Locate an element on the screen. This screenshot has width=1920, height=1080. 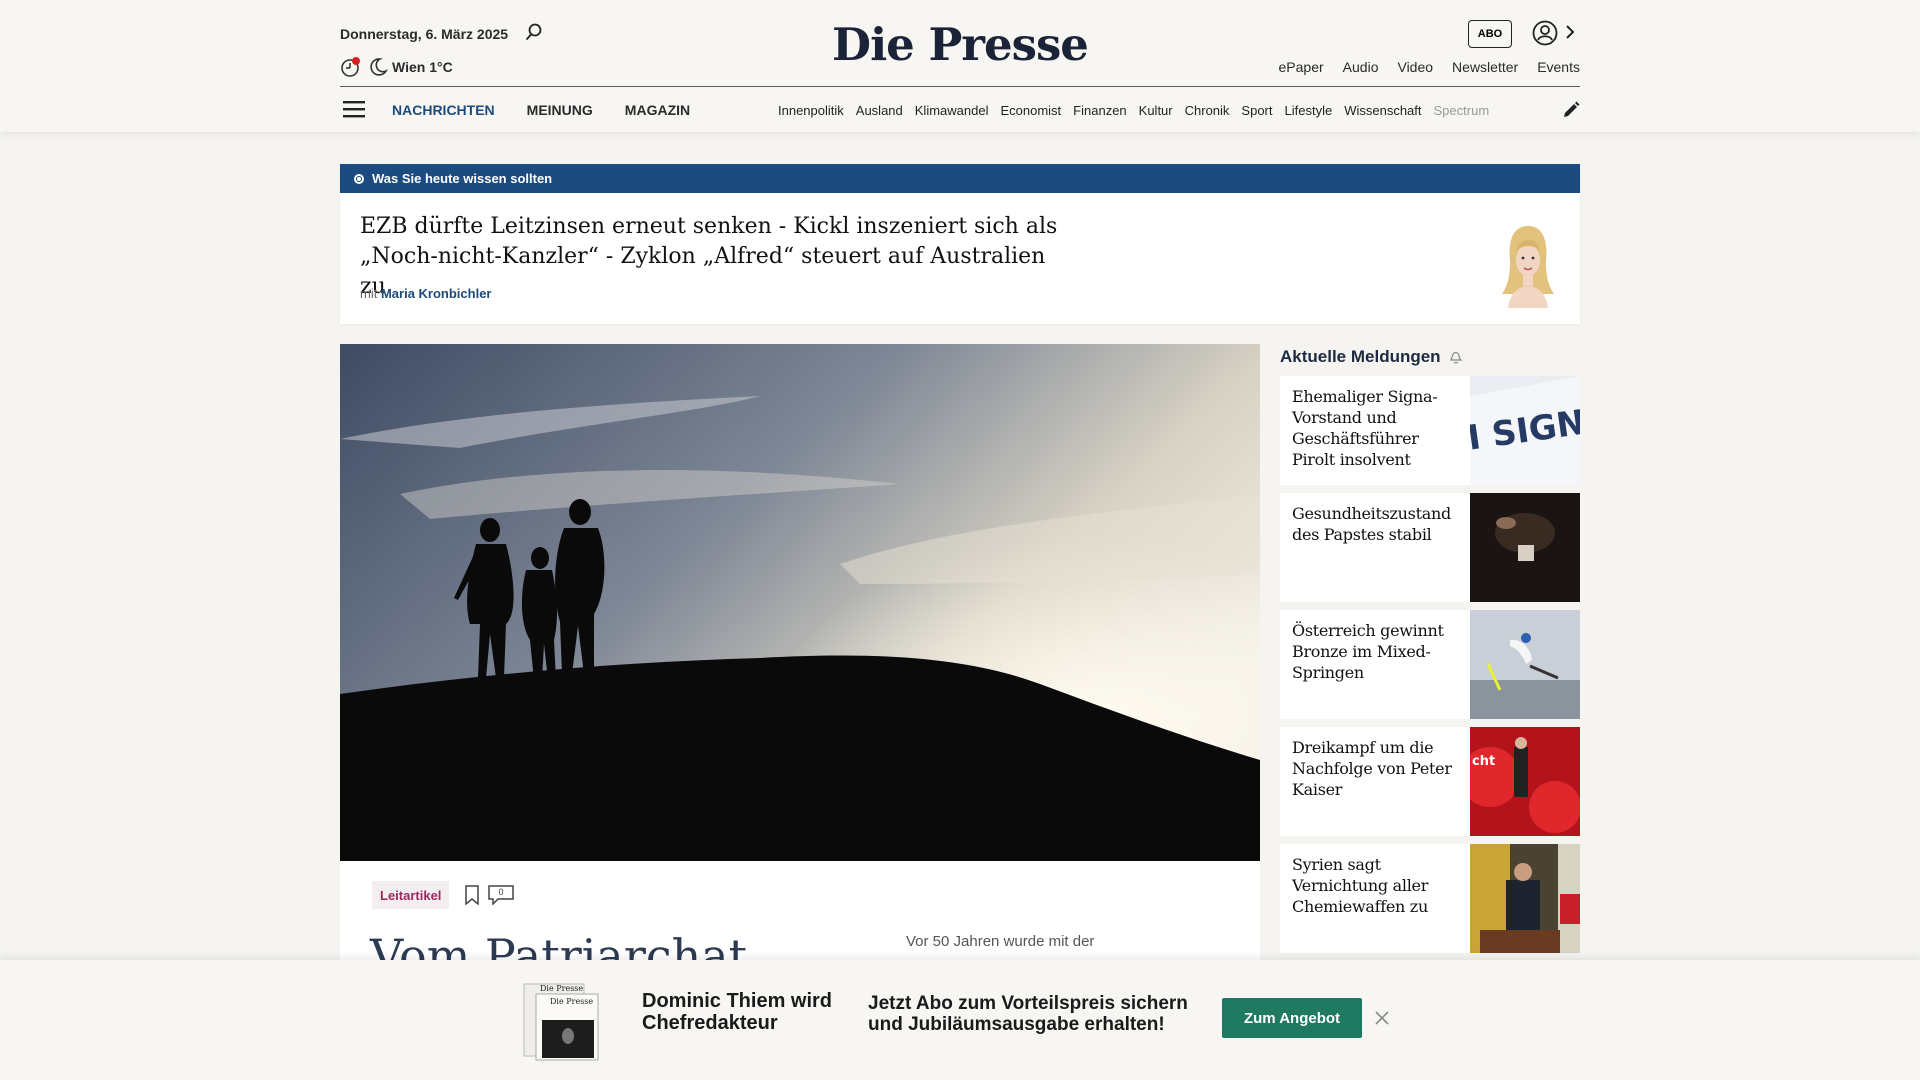
nav-economist: Economist is located at coordinates (1030, 110).